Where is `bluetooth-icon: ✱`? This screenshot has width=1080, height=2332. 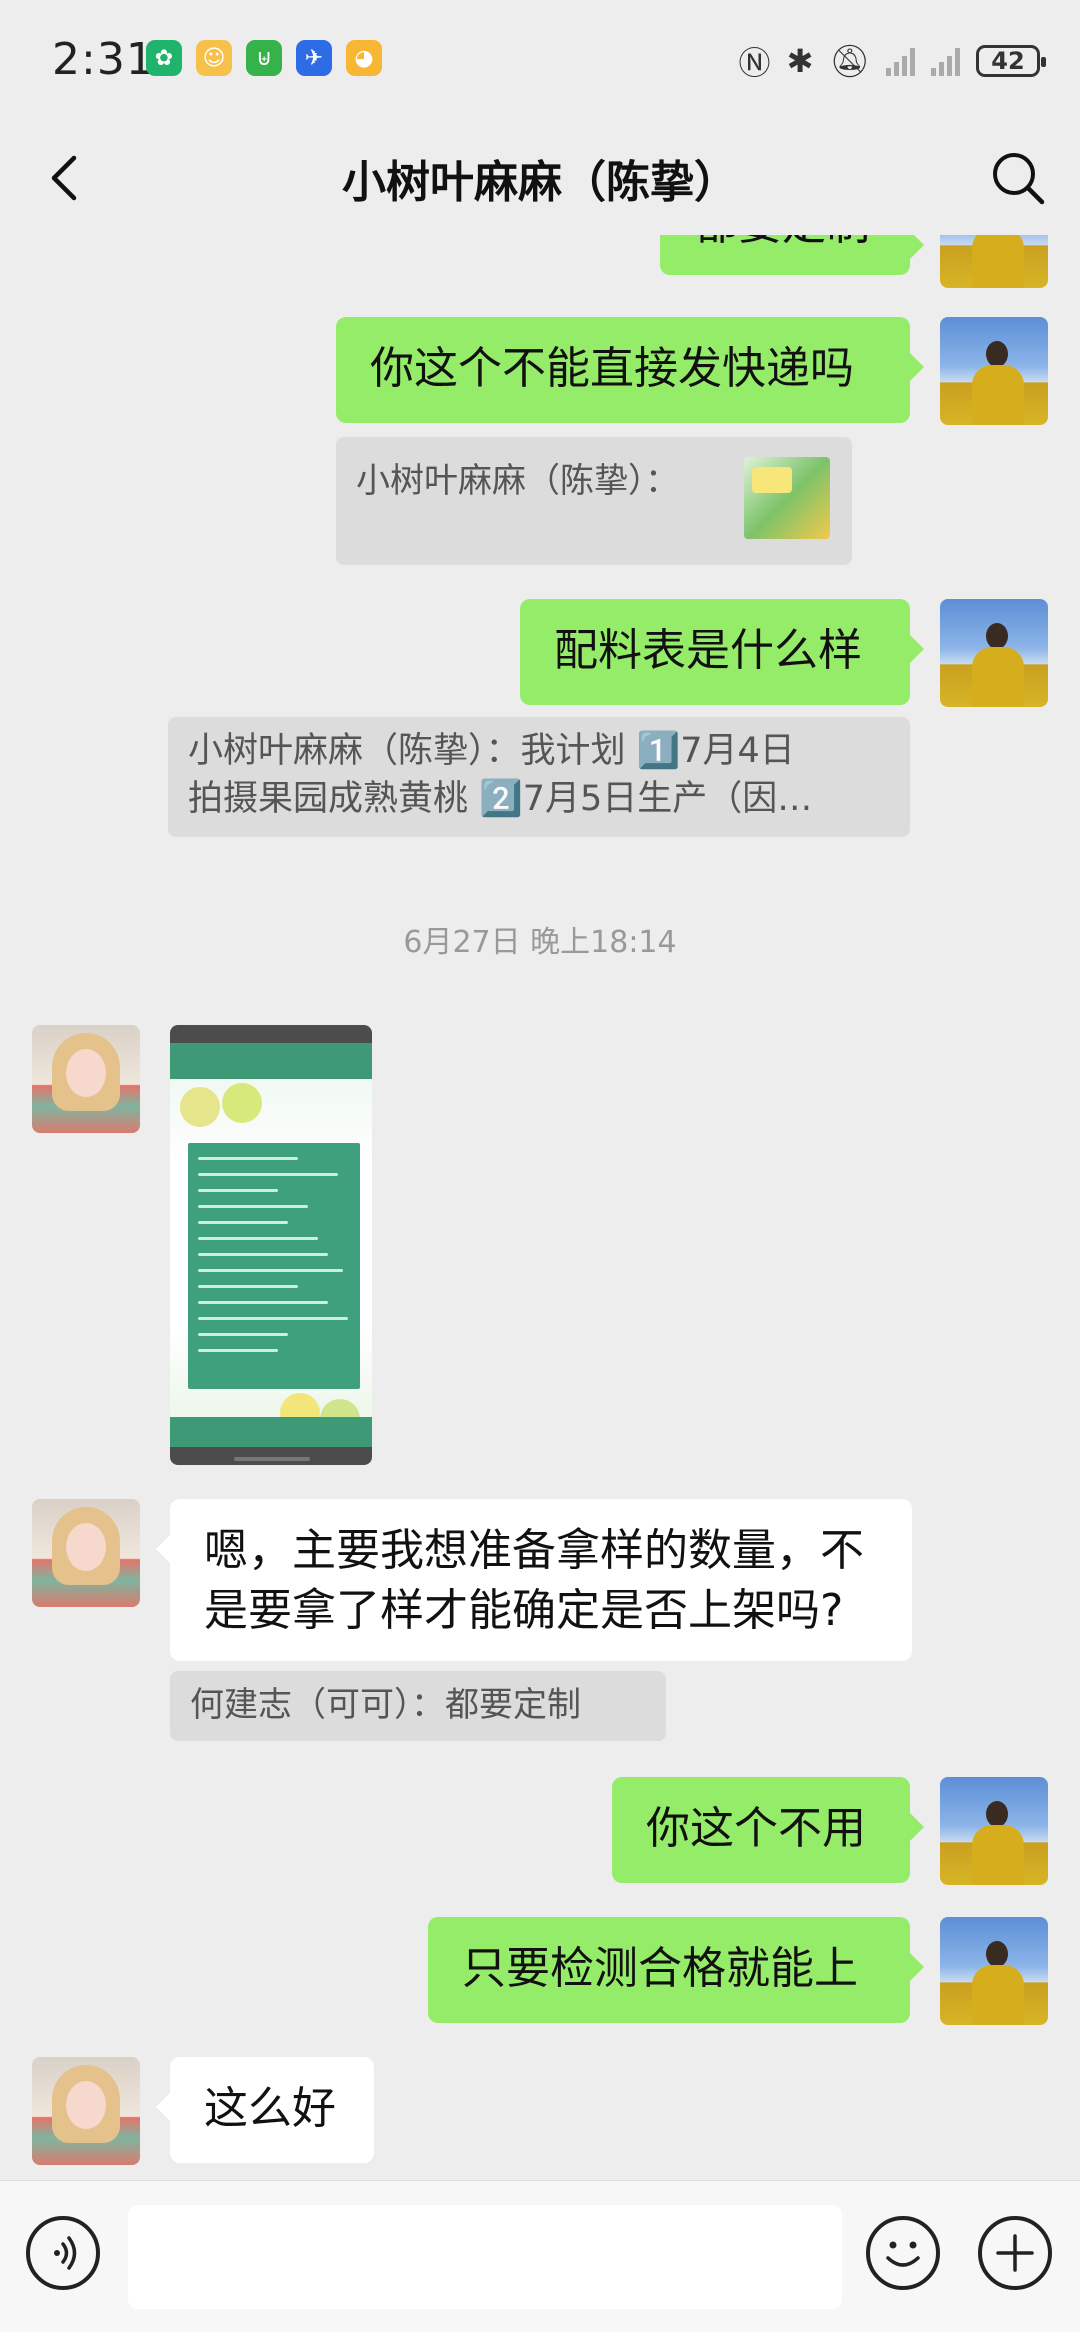 bluetooth-icon: ✱ is located at coordinates (800, 61).